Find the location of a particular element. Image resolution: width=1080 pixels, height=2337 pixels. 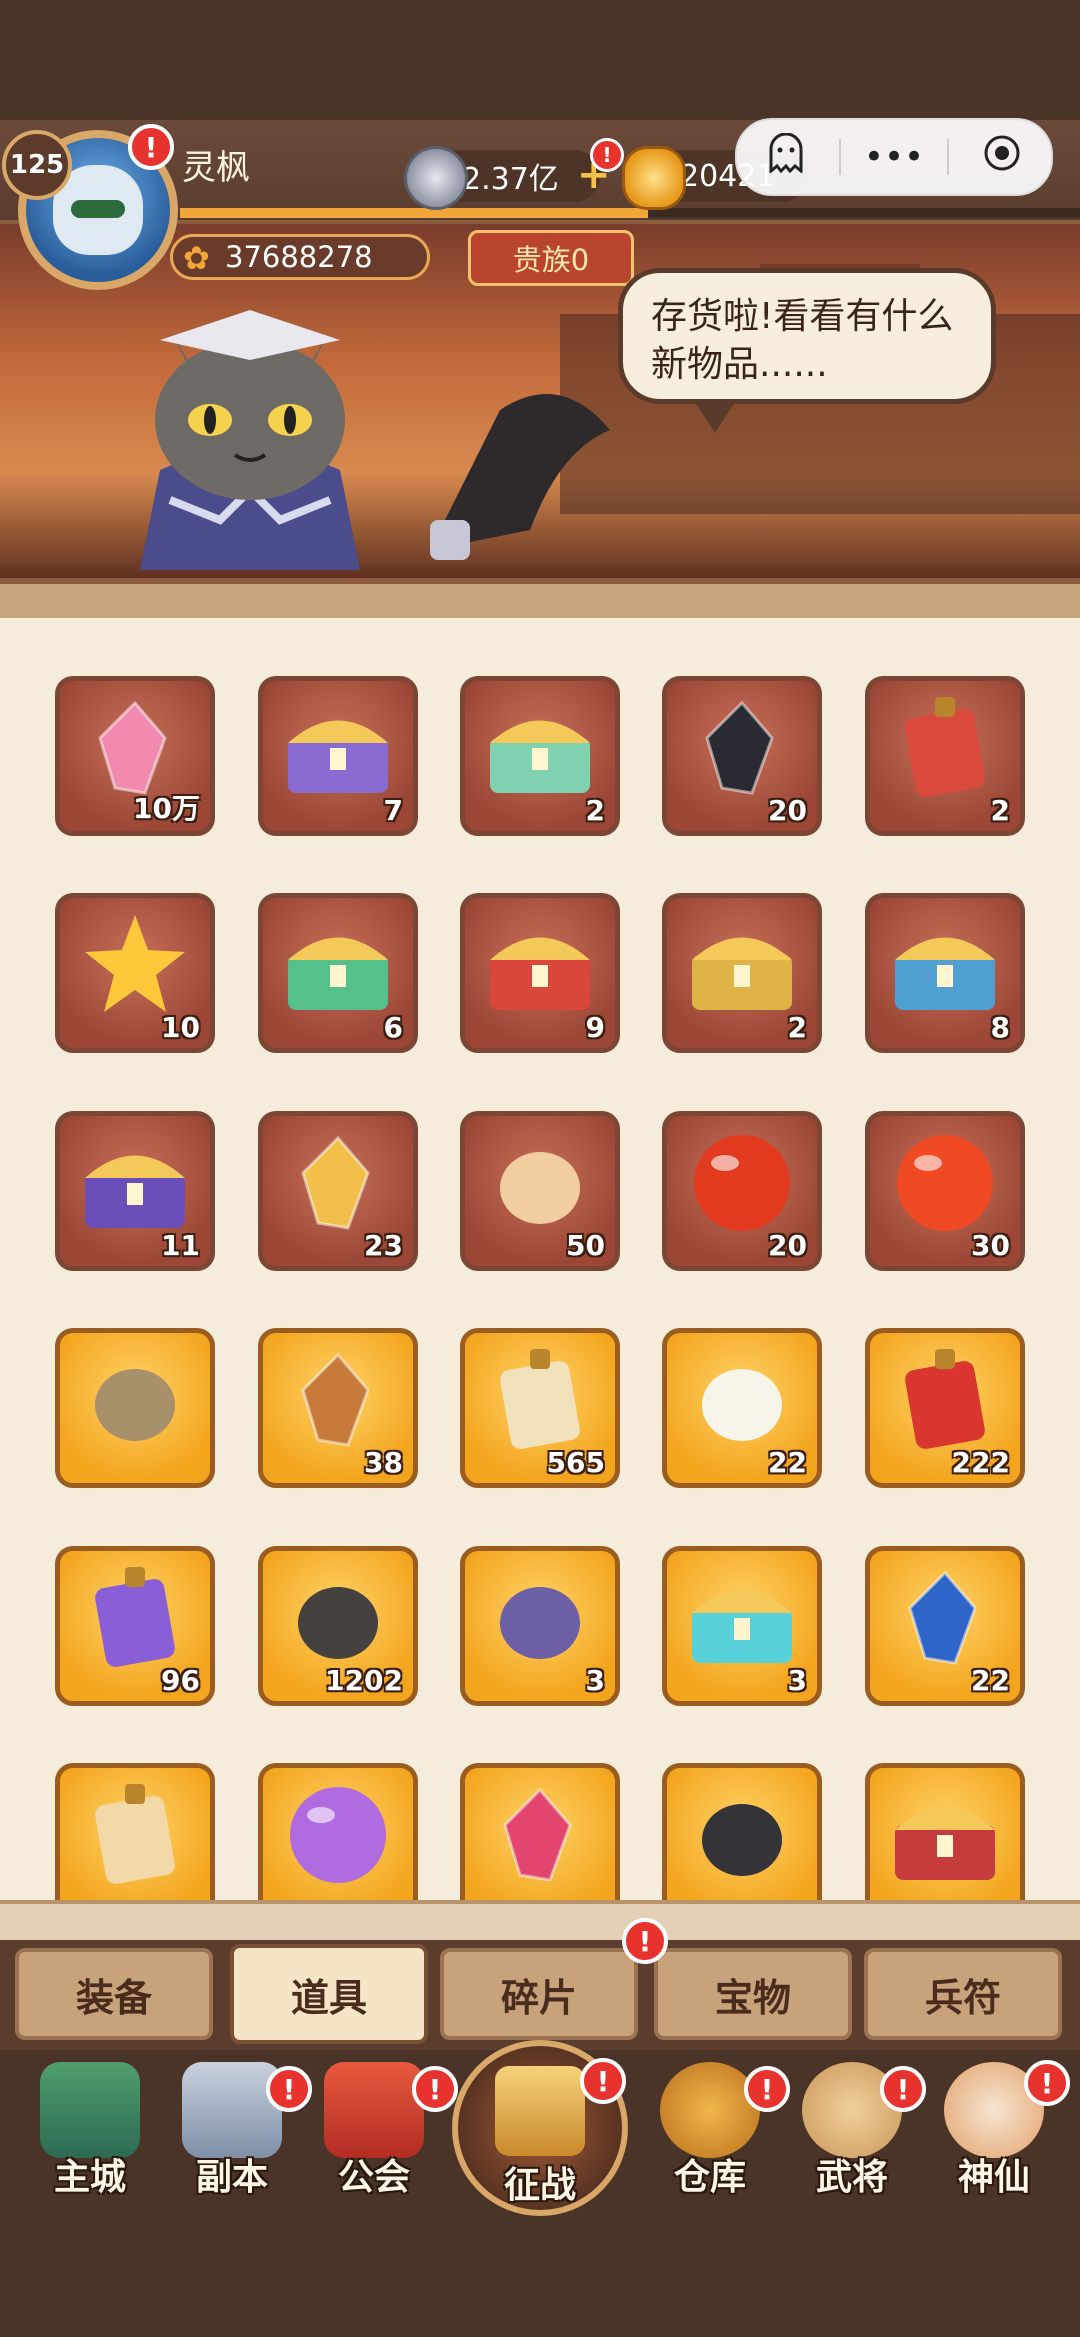

nav-main-city: 主城 is located at coordinates (90, 2137).